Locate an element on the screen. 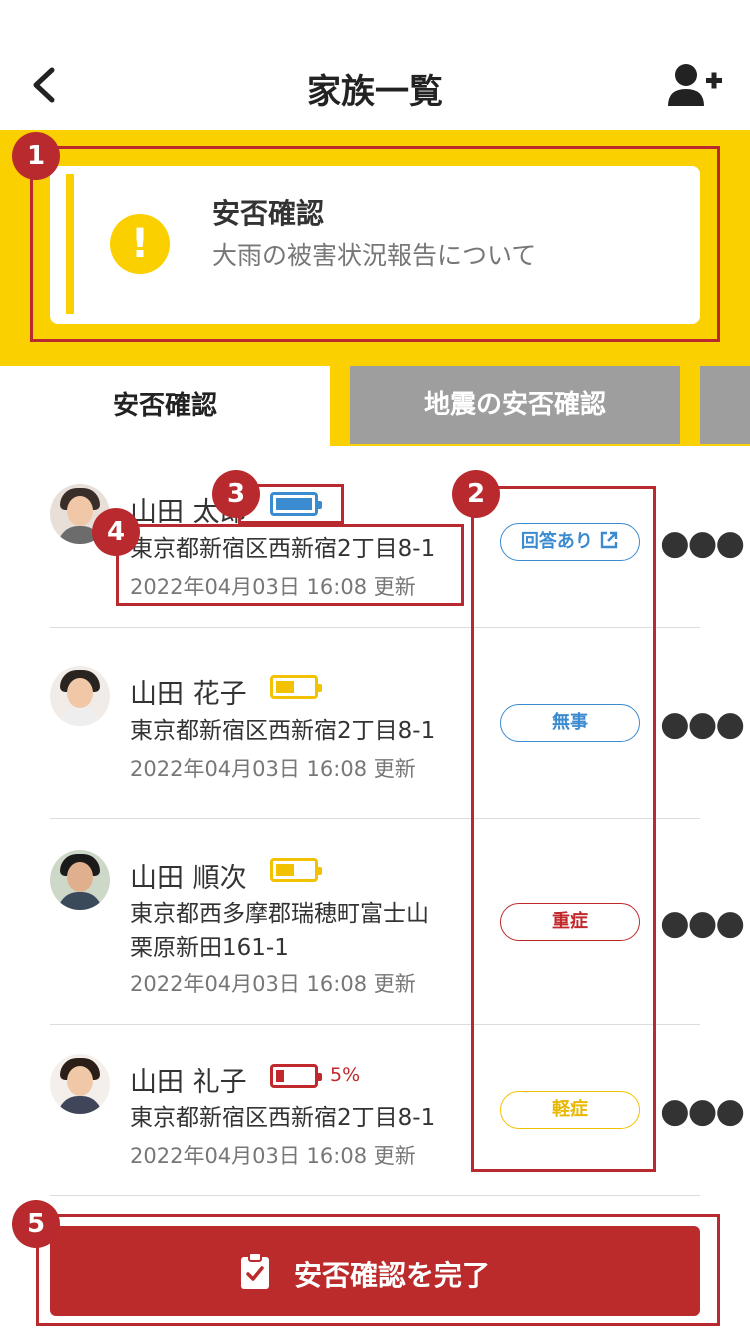 The image size is (750, 1334). member-name: 山田 順次 is located at coordinates (188, 878).